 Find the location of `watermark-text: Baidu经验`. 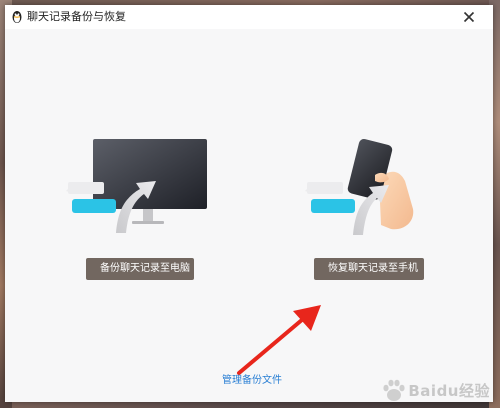

watermark-text: Baidu经验 is located at coordinates (449, 390).